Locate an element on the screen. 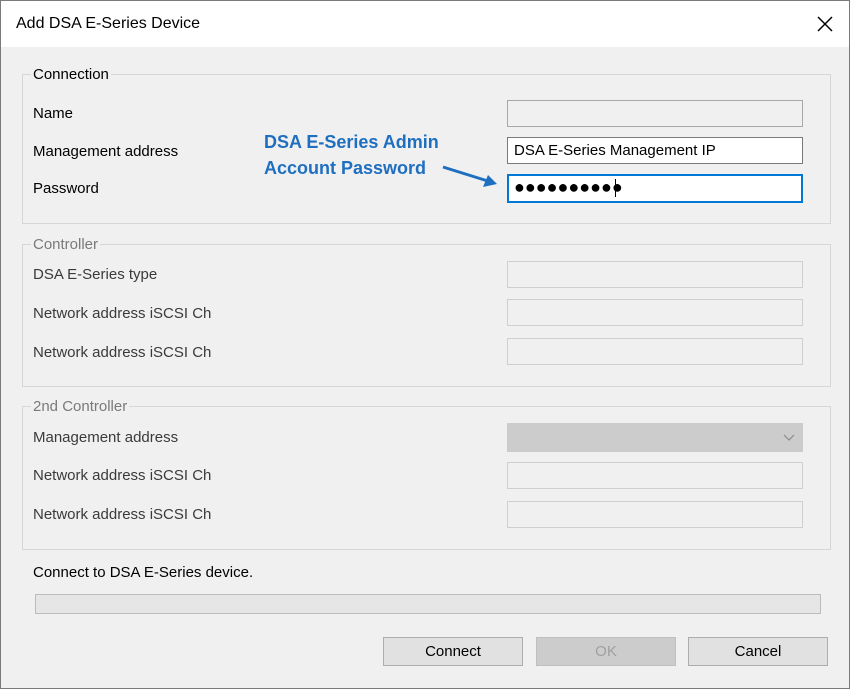  second-iscsi-address-2-label: Network address iSCSI Ch is located at coordinates (122, 514).